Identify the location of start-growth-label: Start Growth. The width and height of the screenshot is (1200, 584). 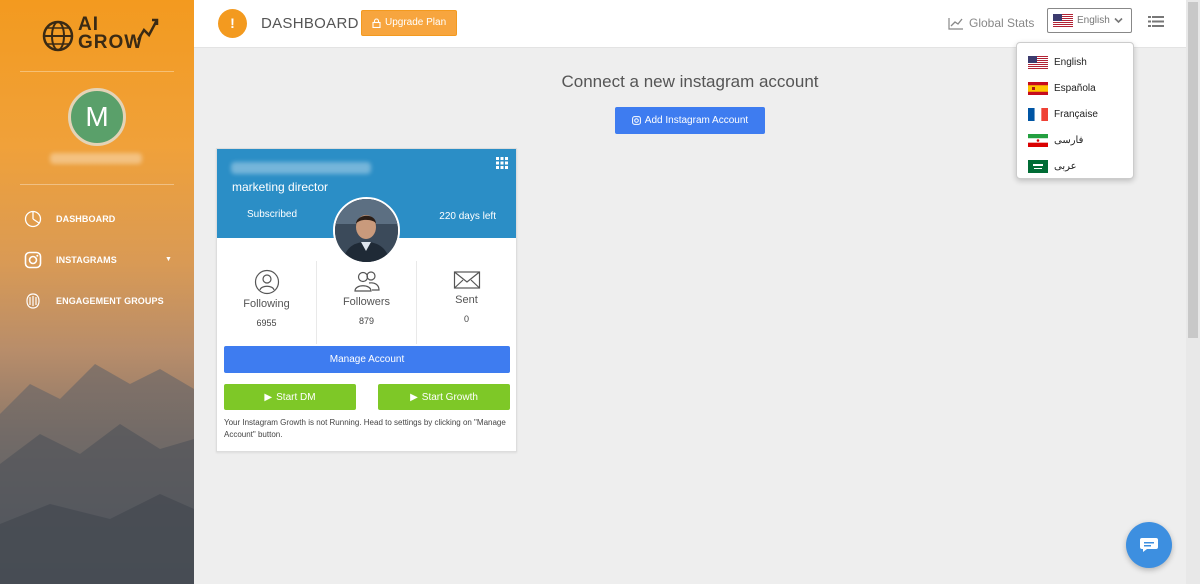
(449, 397).